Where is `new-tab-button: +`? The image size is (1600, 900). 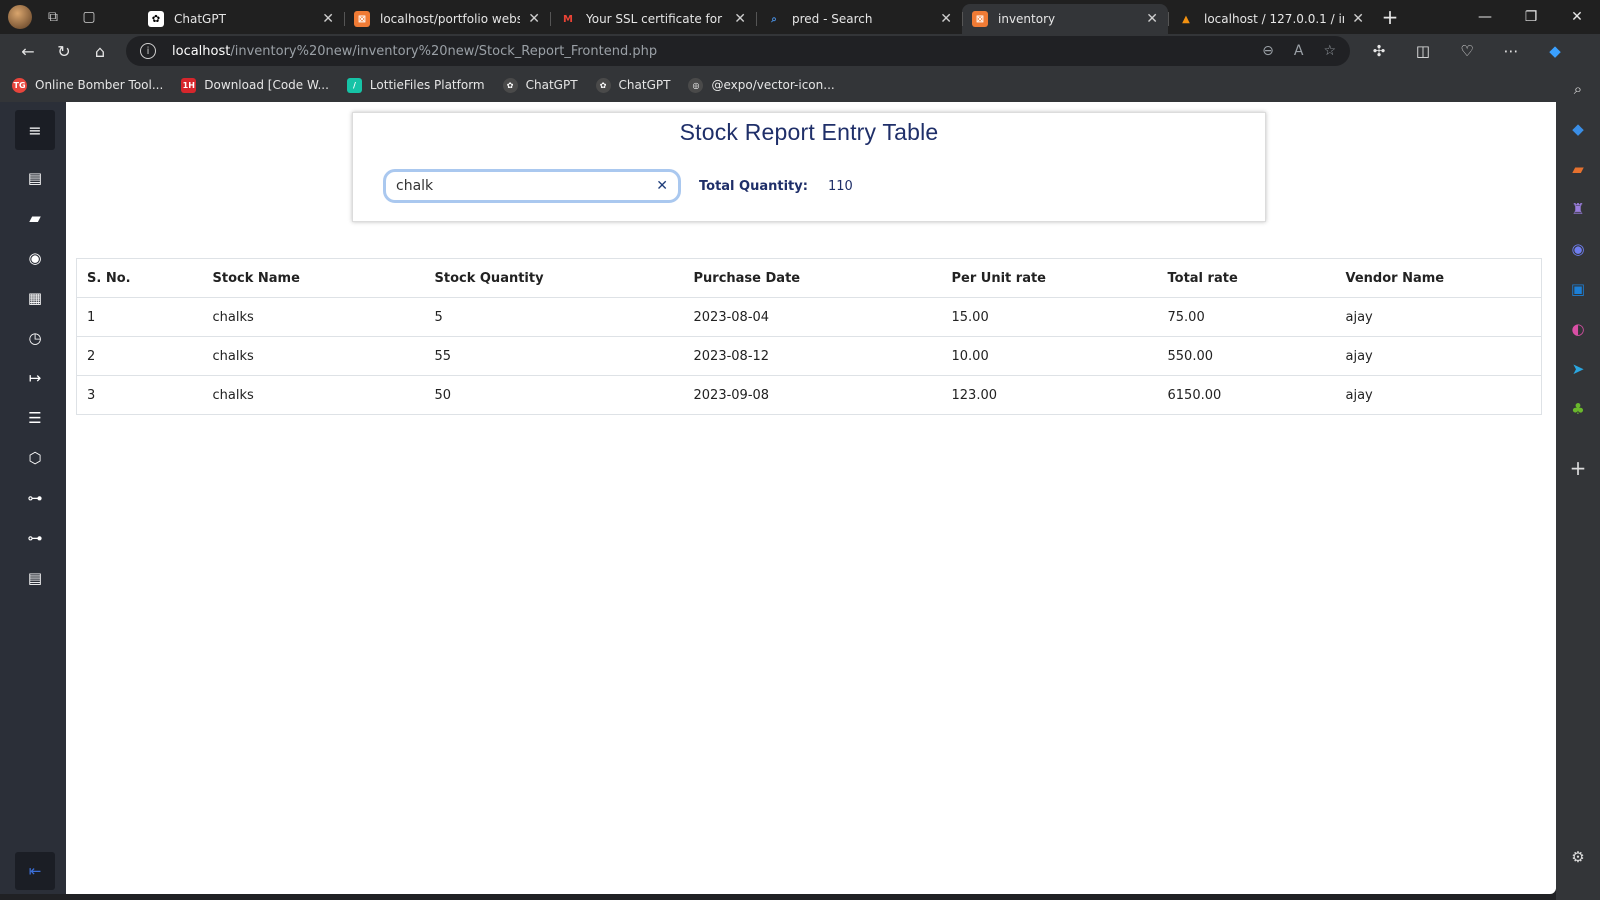 new-tab-button: + is located at coordinates (1390, 17).